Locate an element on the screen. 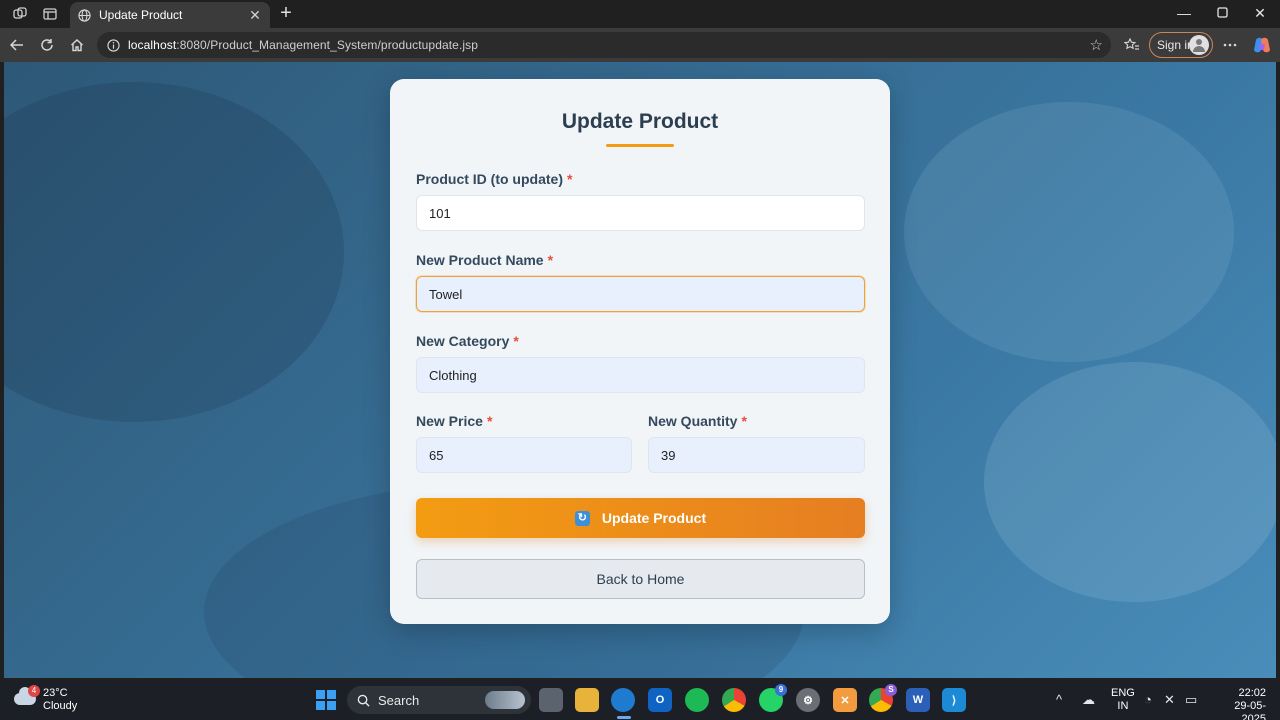 This screenshot has width=1280, height=720. vscode-icon: ⟩ is located at coordinates (954, 700).